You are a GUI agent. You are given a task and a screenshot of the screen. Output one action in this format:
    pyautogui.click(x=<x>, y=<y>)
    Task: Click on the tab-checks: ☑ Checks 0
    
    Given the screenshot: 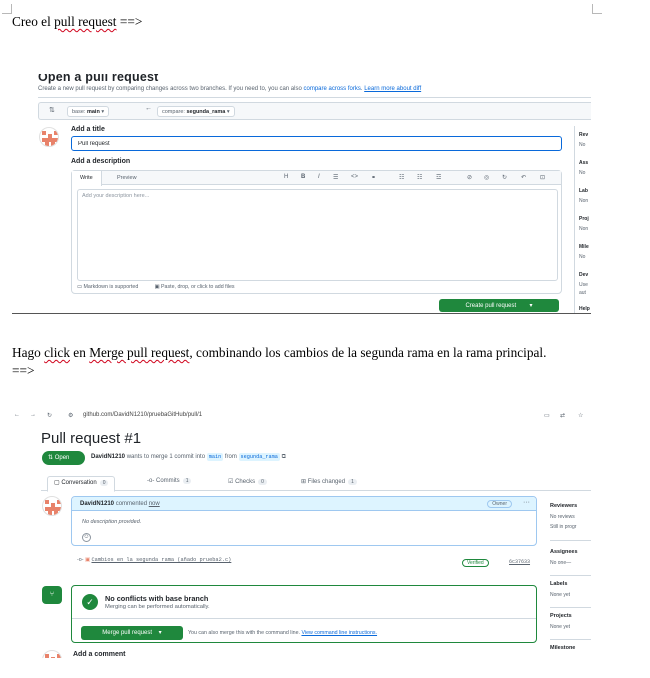 What is the action you would take?
    pyautogui.click(x=247, y=481)
    